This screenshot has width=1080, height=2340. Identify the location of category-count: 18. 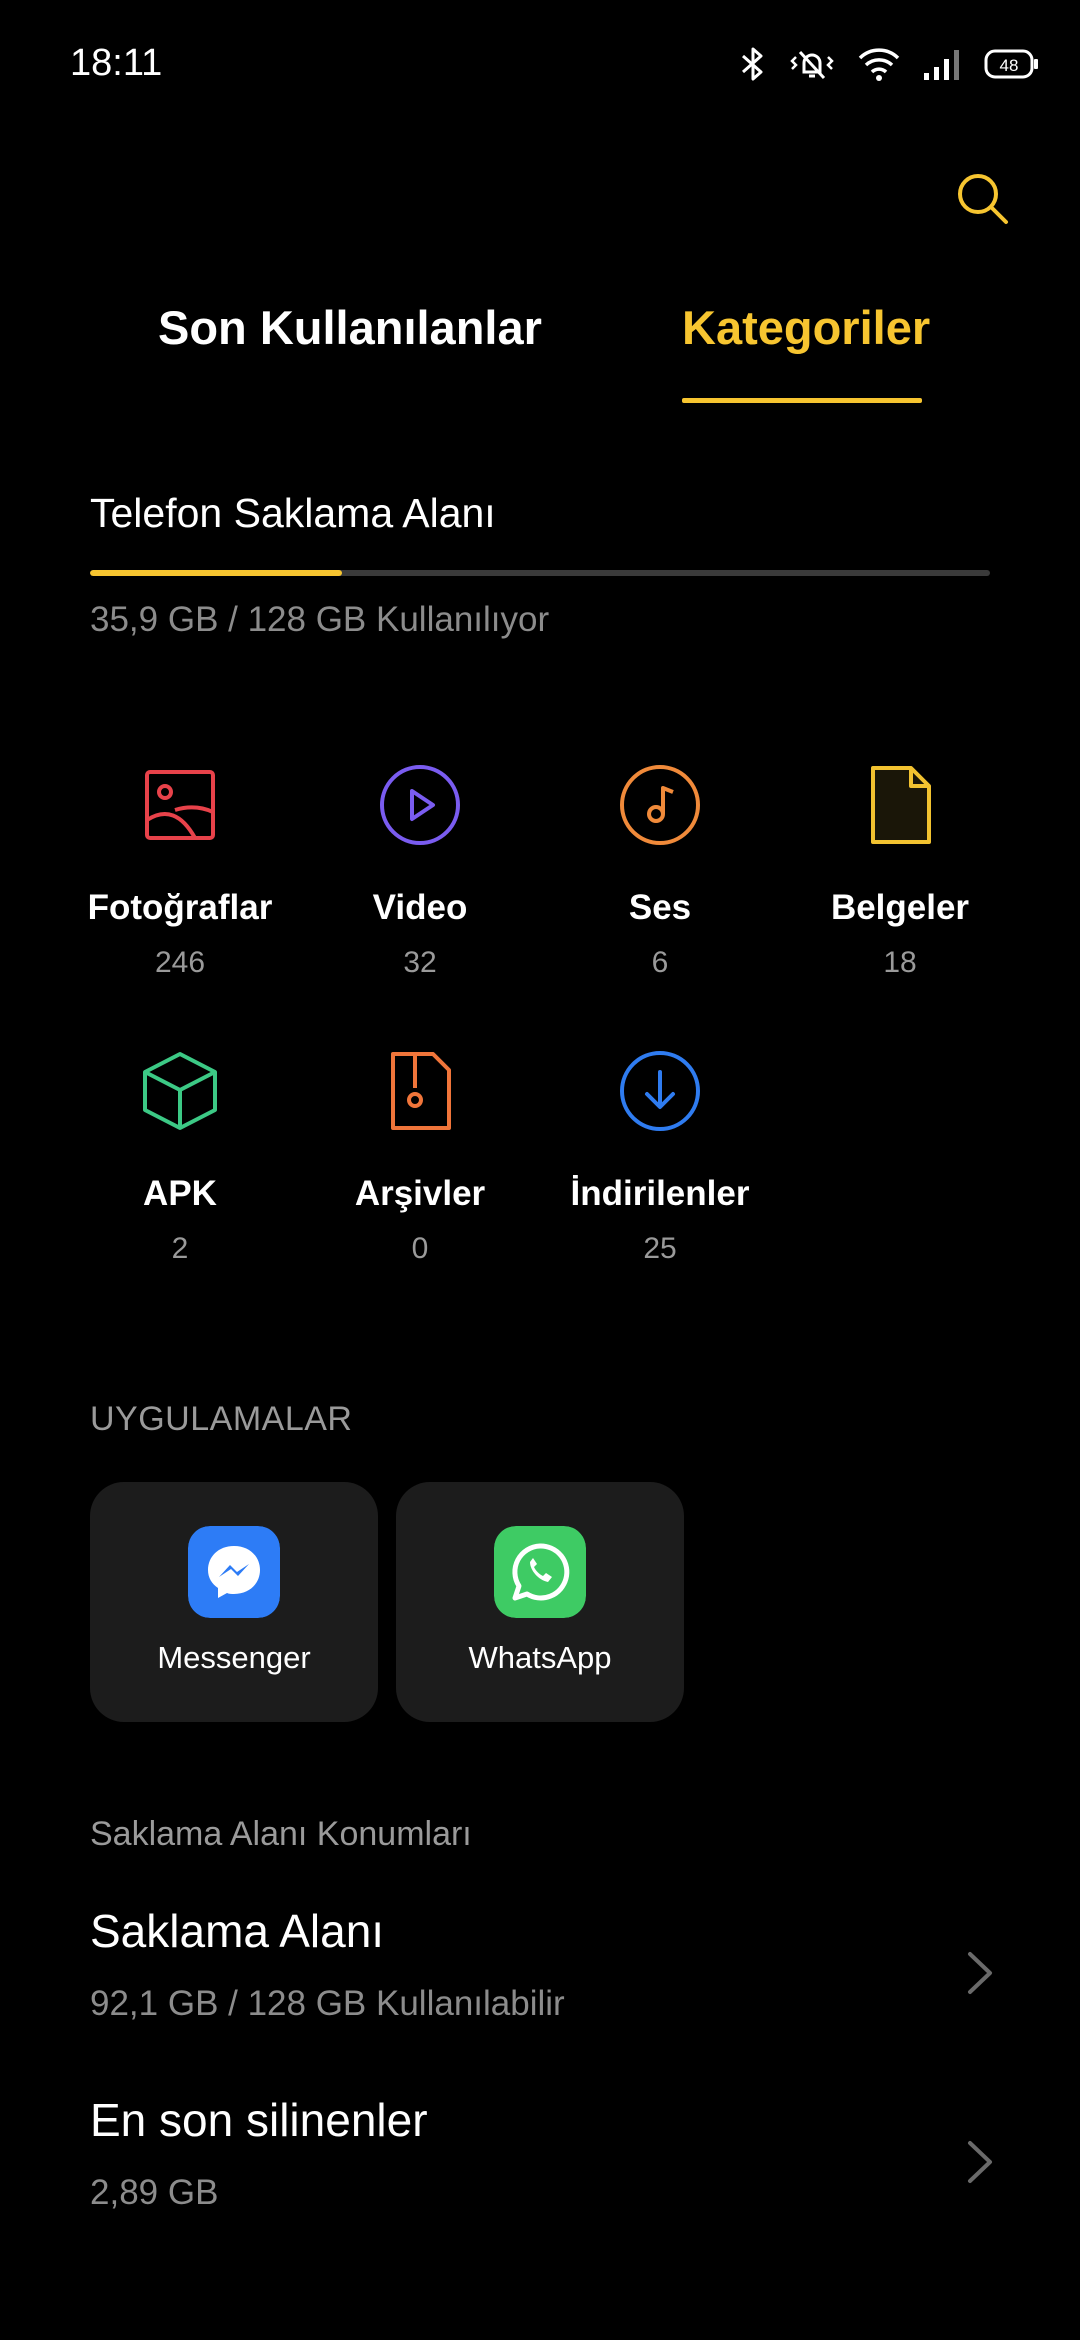
(900, 962).